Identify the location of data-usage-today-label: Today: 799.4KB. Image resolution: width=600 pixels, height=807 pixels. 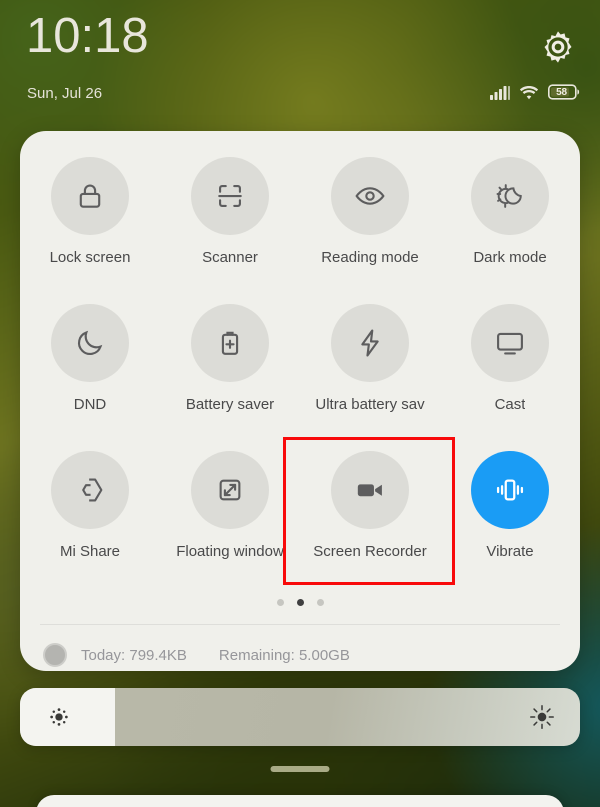
(134, 655).